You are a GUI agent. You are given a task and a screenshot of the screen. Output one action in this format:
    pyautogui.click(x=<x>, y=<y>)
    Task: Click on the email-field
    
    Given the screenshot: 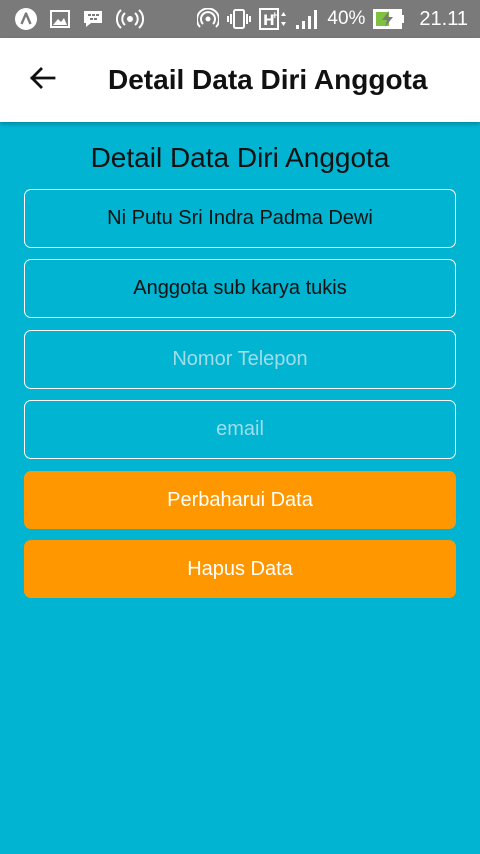 What is the action you would take?
    pyautogui.click(x=240, y=429)
    